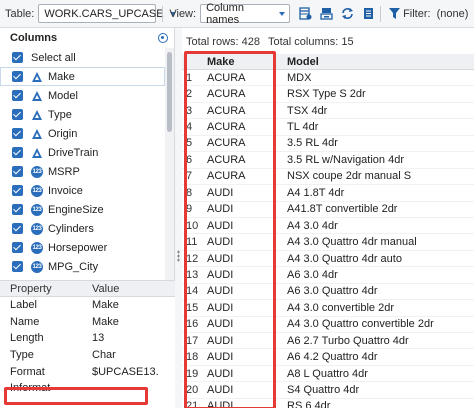 Image resolution: width=474 pixels, height=408 pixels. Describe the element at coordinates (37, 134) in the screenshot. I see `character-type-icon` at that location.